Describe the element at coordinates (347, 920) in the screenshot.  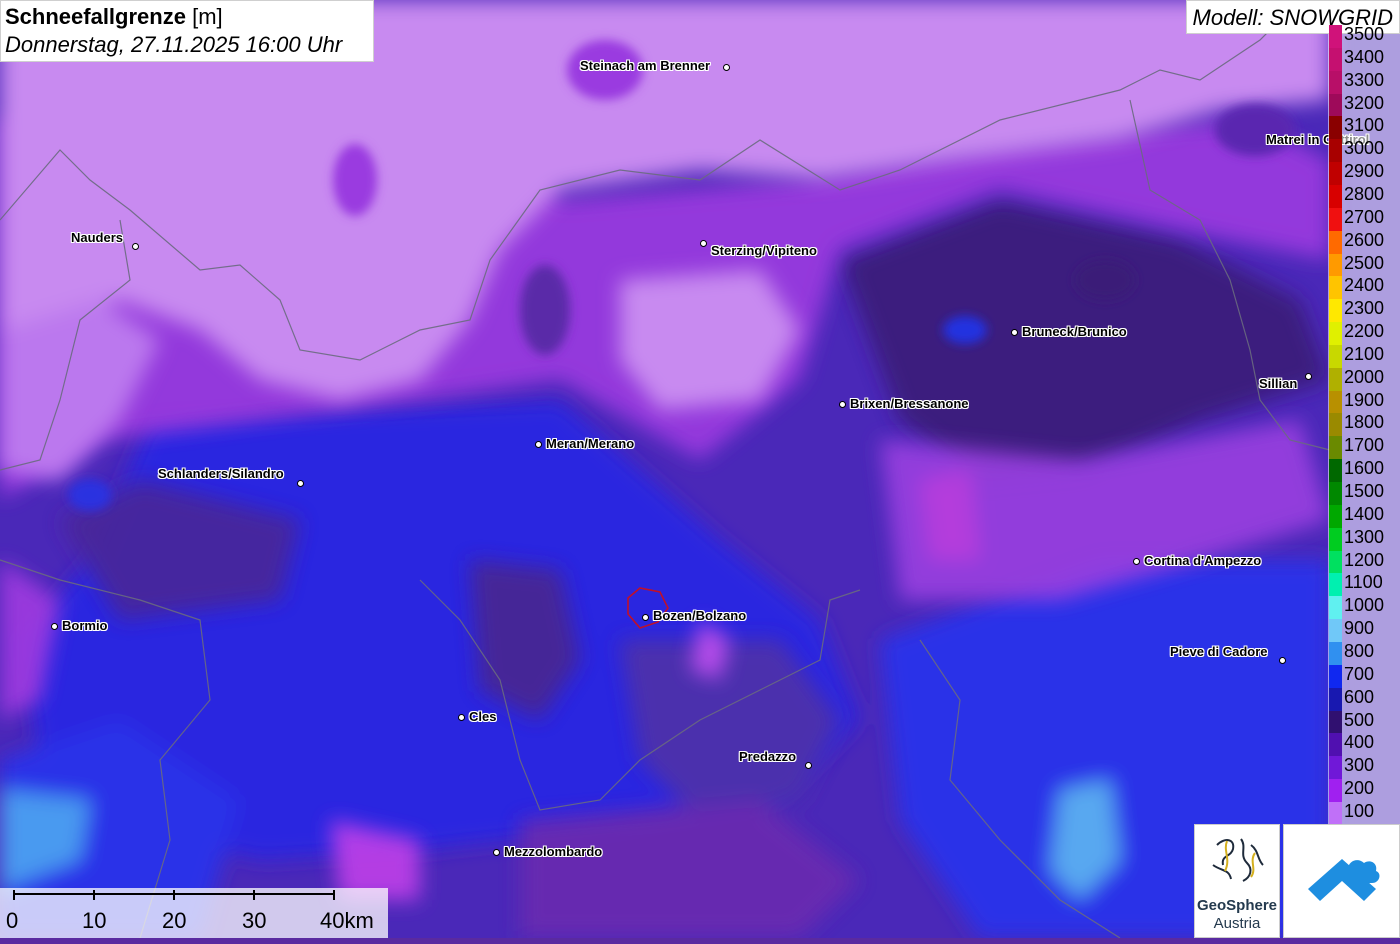
I see `scale-label-40km: 40km` at that location.